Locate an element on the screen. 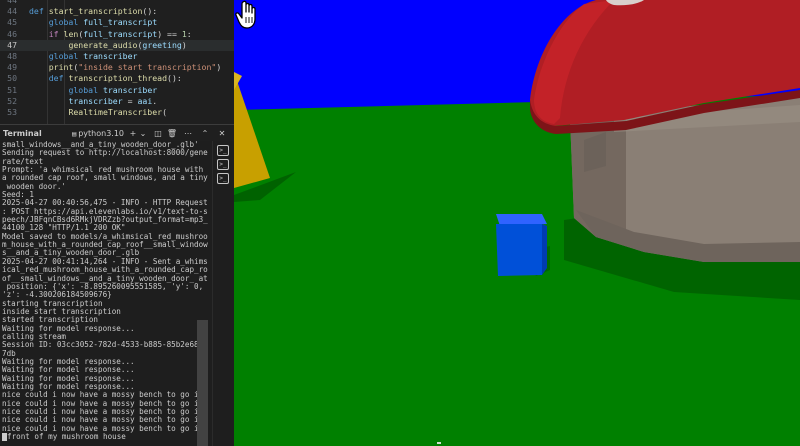  code-text: print("inside start transcription") is located at coordinates (135, 67).